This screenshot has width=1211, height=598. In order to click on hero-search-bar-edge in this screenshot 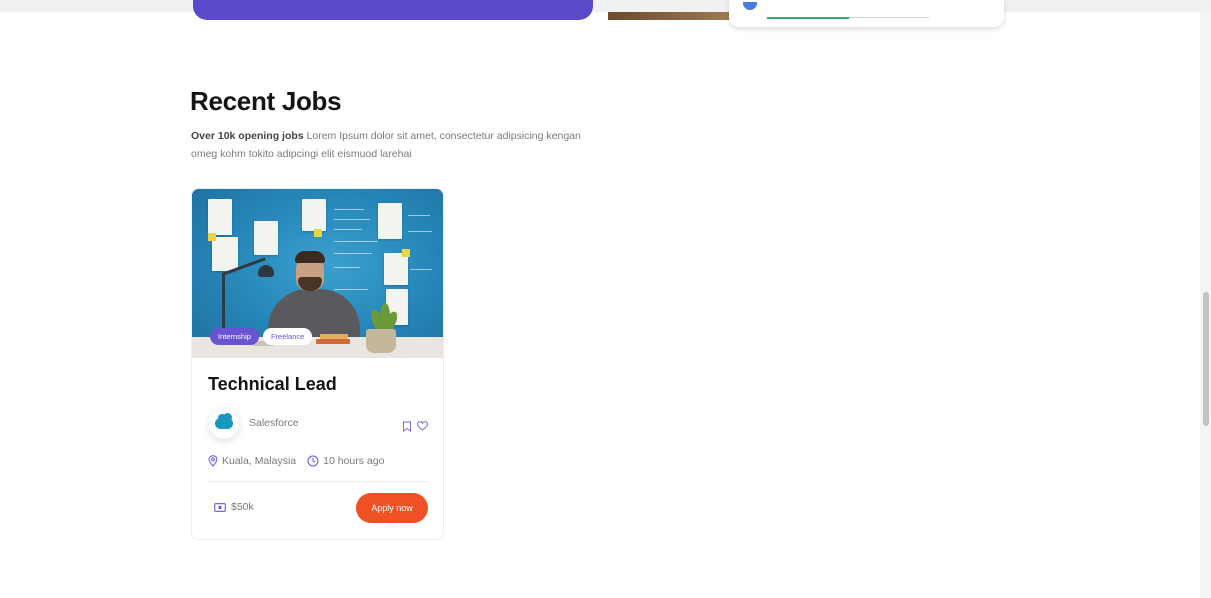, I will do `click(393, 10)`.